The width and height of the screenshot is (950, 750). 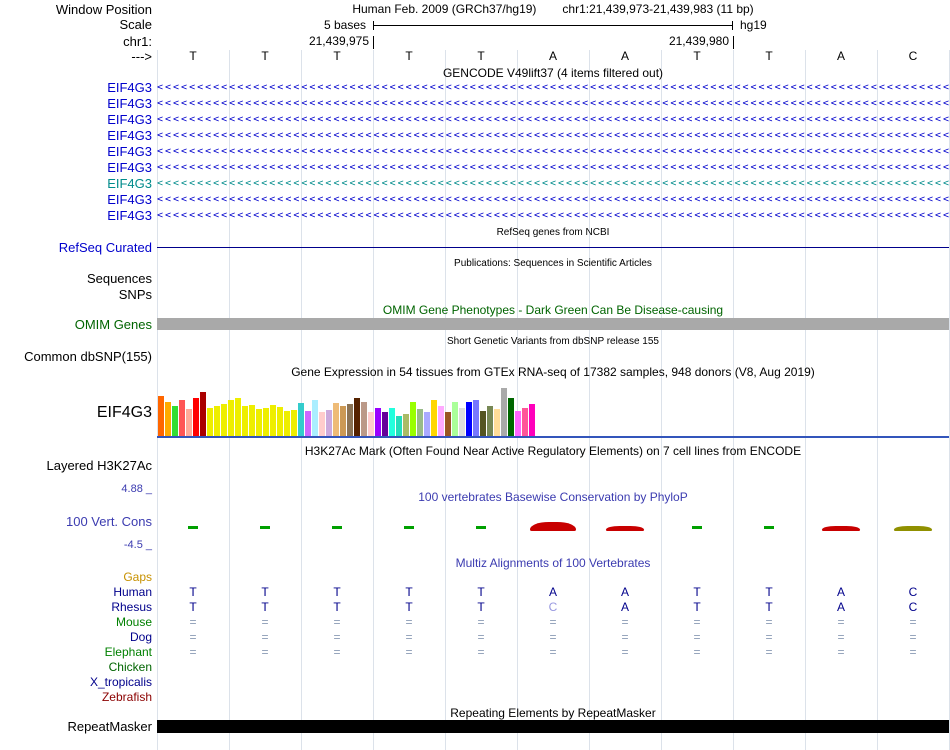 I want to click on gene-label: EIF4G3, so click(x=129, y=167).